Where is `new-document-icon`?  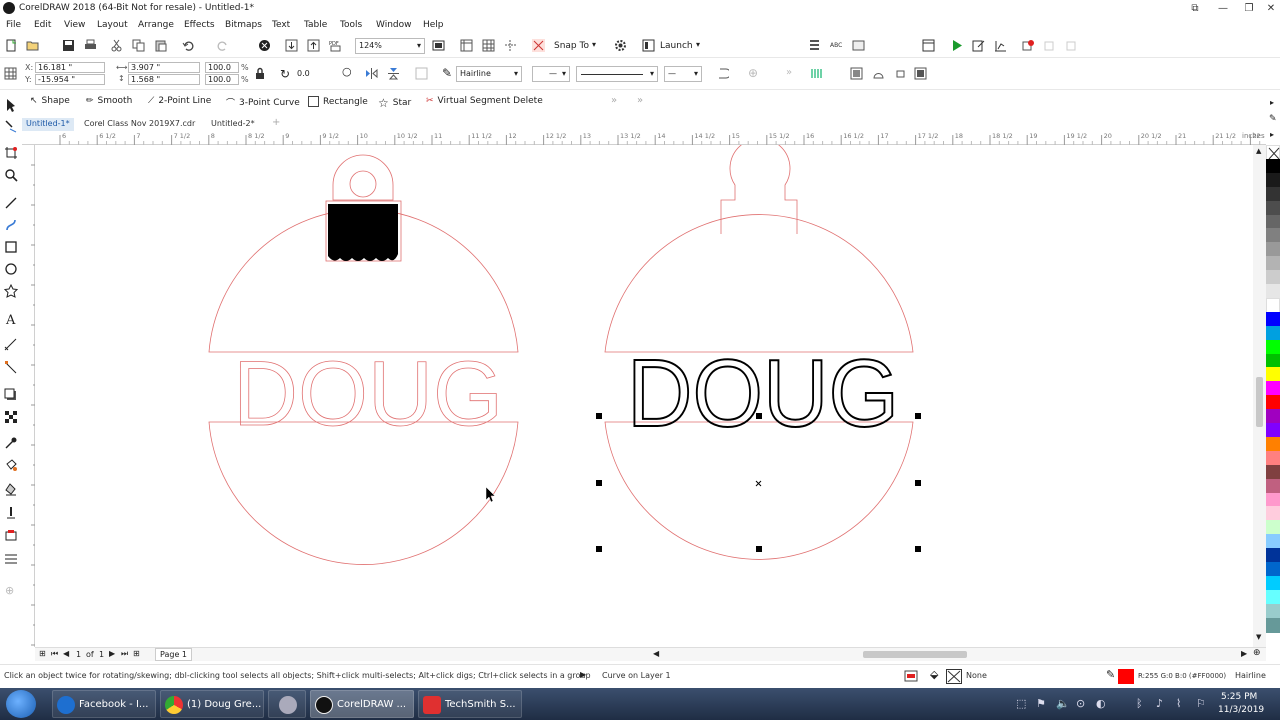
new-document-icon is located at coordinates (11, 45).